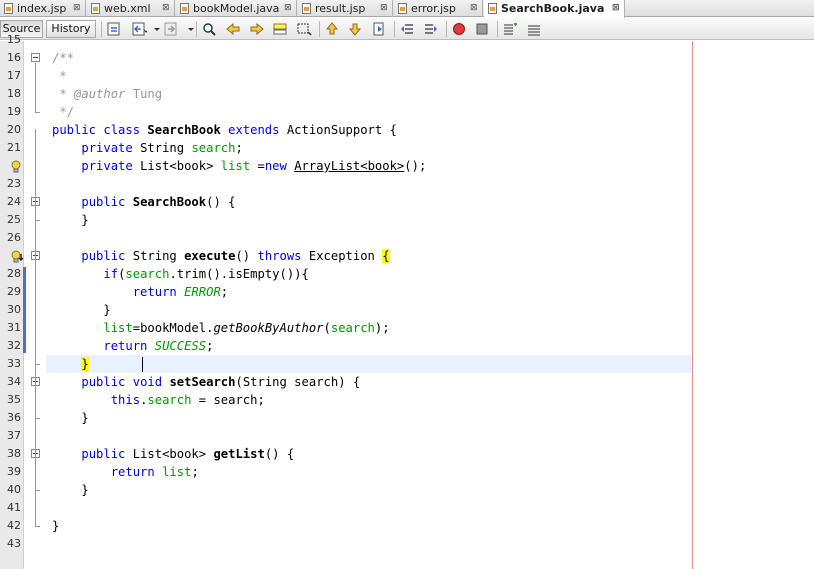  Describe the element at coordinates (17, 256) in the screenshot. I see `override-hint-icon` at that location.